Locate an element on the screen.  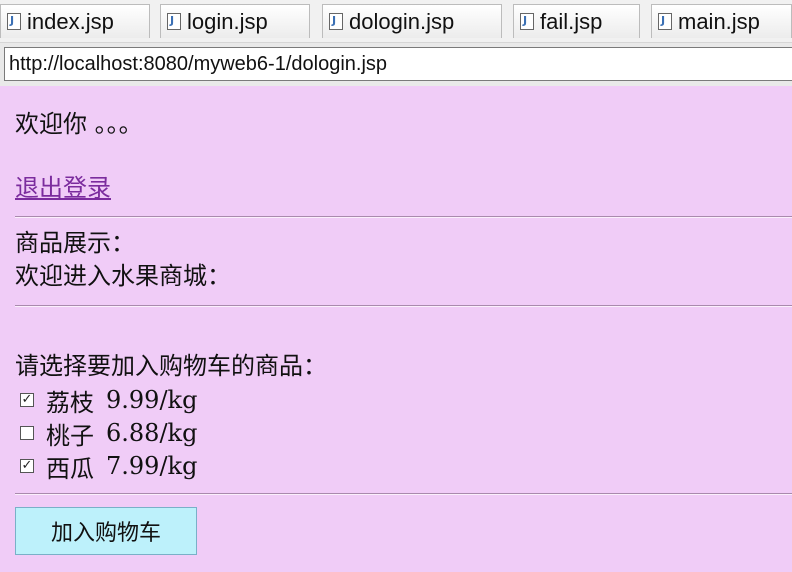
tab-main-jsp: main.jsp is located at coordinates (721, 21).